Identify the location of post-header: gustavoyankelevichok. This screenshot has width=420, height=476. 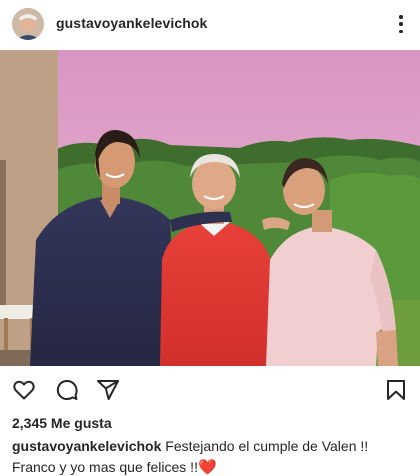
(210, 24).